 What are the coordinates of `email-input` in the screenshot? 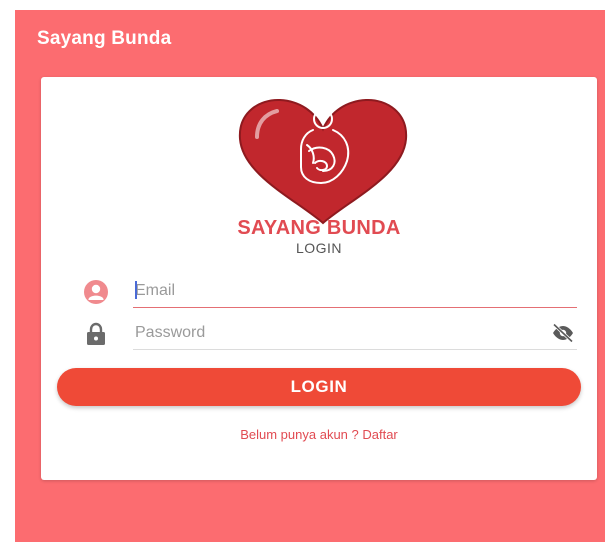 It's located at (356, 291).